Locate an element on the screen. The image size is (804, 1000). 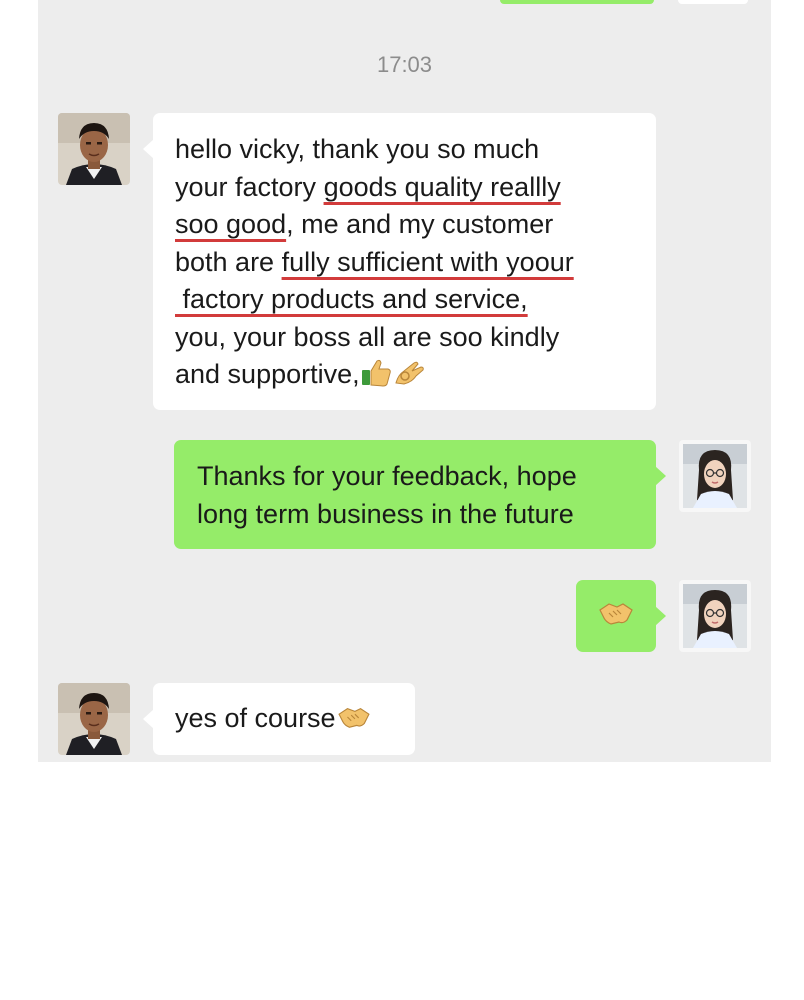
outgoing-emoji-bubble is located at coordinates (621, 616).